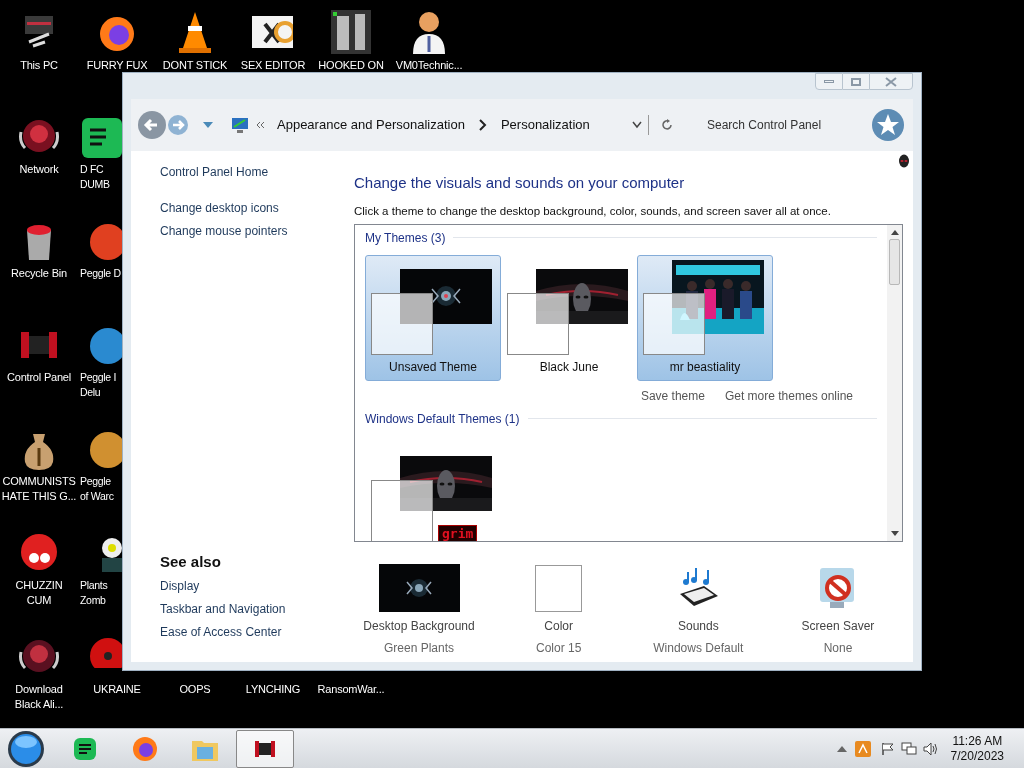  Describe the element at coordinates (894, 261) in the screenshot. I see `scroll-thumb` at that location.